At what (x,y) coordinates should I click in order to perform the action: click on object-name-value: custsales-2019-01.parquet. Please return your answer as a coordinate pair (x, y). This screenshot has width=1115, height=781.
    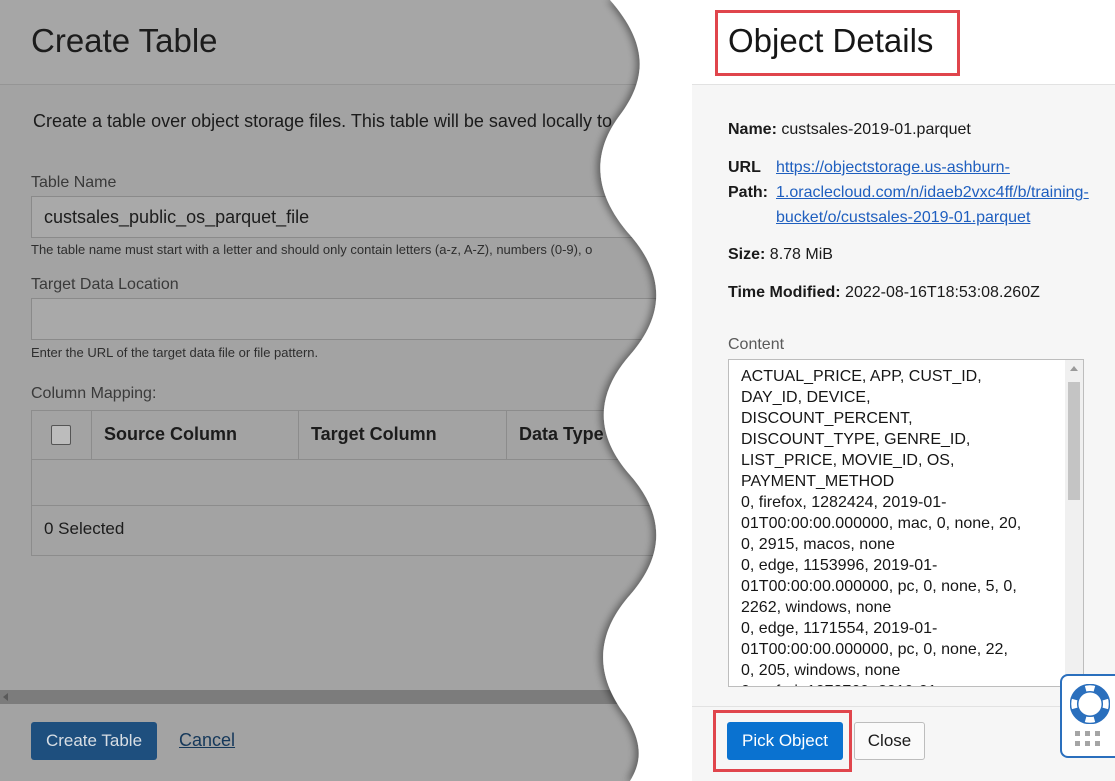
    Looking at the image, I should click on (876, 129).